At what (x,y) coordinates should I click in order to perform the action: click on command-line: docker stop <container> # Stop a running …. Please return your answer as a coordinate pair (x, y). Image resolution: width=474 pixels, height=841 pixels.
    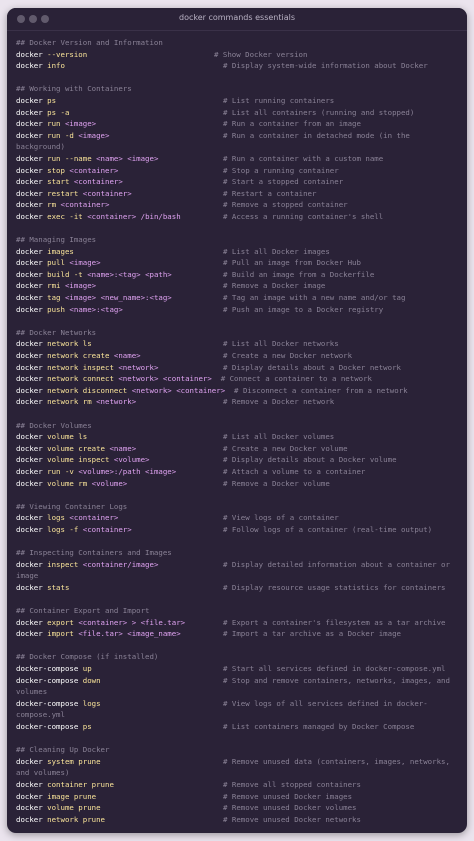
    Looking at the image, I should click on (238, 171).